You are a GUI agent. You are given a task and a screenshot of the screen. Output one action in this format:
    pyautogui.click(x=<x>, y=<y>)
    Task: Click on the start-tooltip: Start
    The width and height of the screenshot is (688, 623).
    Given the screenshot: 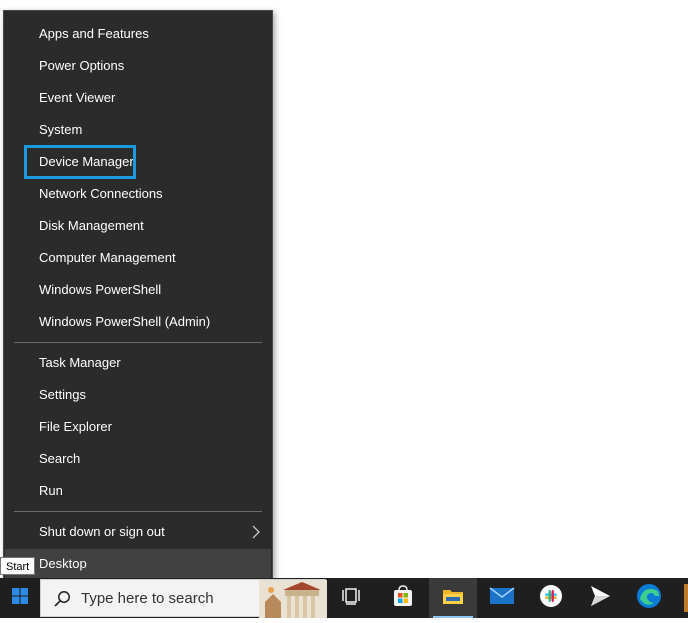 What is the action you would take?
    pyautogui.click(x=18, y=566)
    